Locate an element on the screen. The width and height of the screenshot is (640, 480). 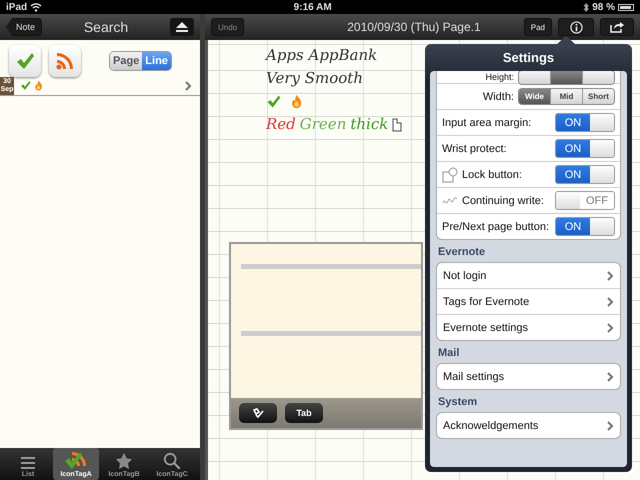
battery-percent: 98 % is located at coordinates (603, 7).